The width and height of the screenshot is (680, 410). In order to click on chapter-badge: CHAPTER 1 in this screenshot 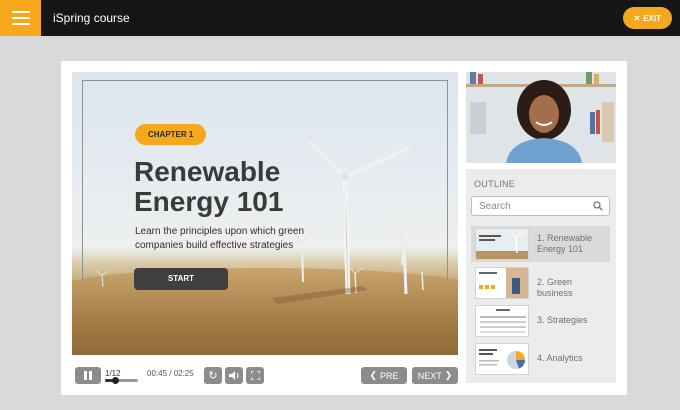, I will do `click(171, 134)`.